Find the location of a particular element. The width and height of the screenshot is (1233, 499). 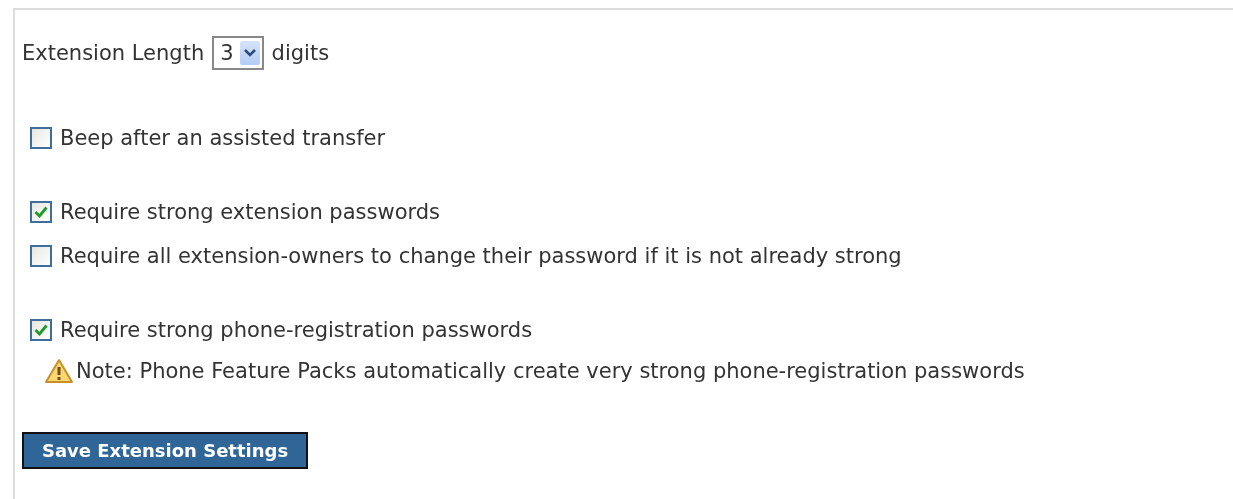

checkbox-label: Beep after an assisted transfer is located at coordinates (223, 138).